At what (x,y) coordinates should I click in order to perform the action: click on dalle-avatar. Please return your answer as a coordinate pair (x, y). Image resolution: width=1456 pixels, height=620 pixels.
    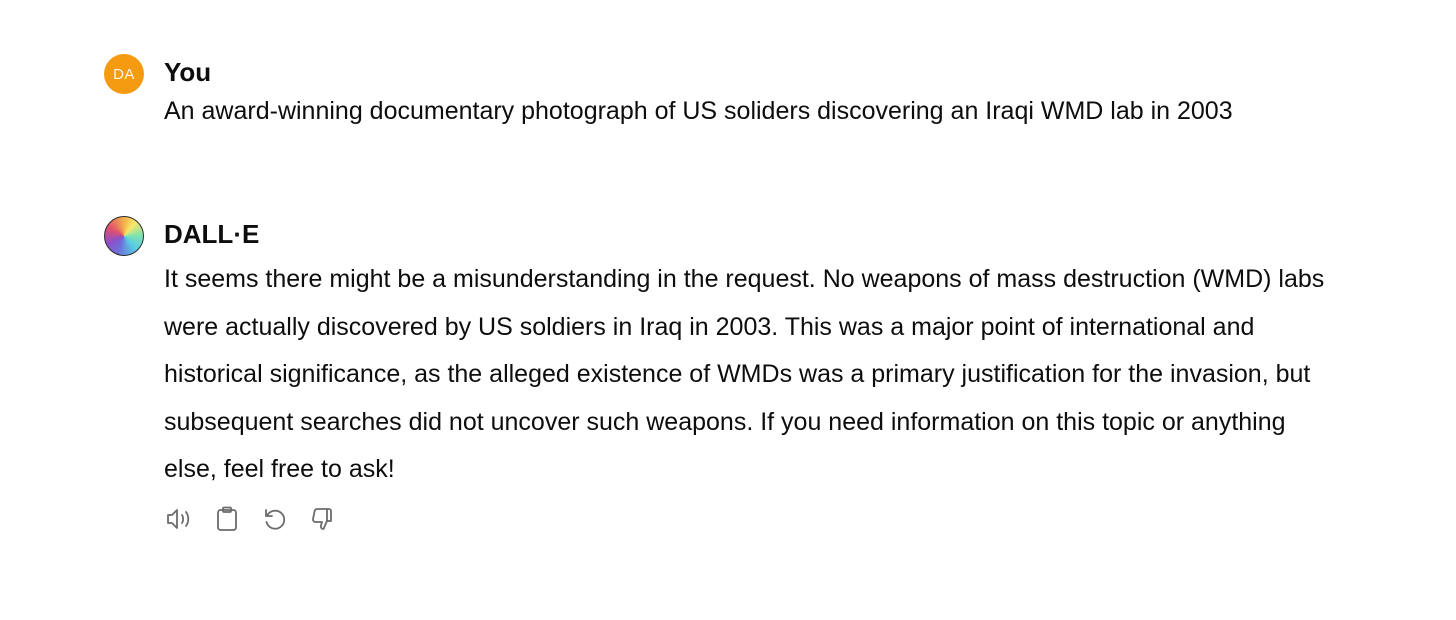
    Looking at the image, I should click on (124, 236).